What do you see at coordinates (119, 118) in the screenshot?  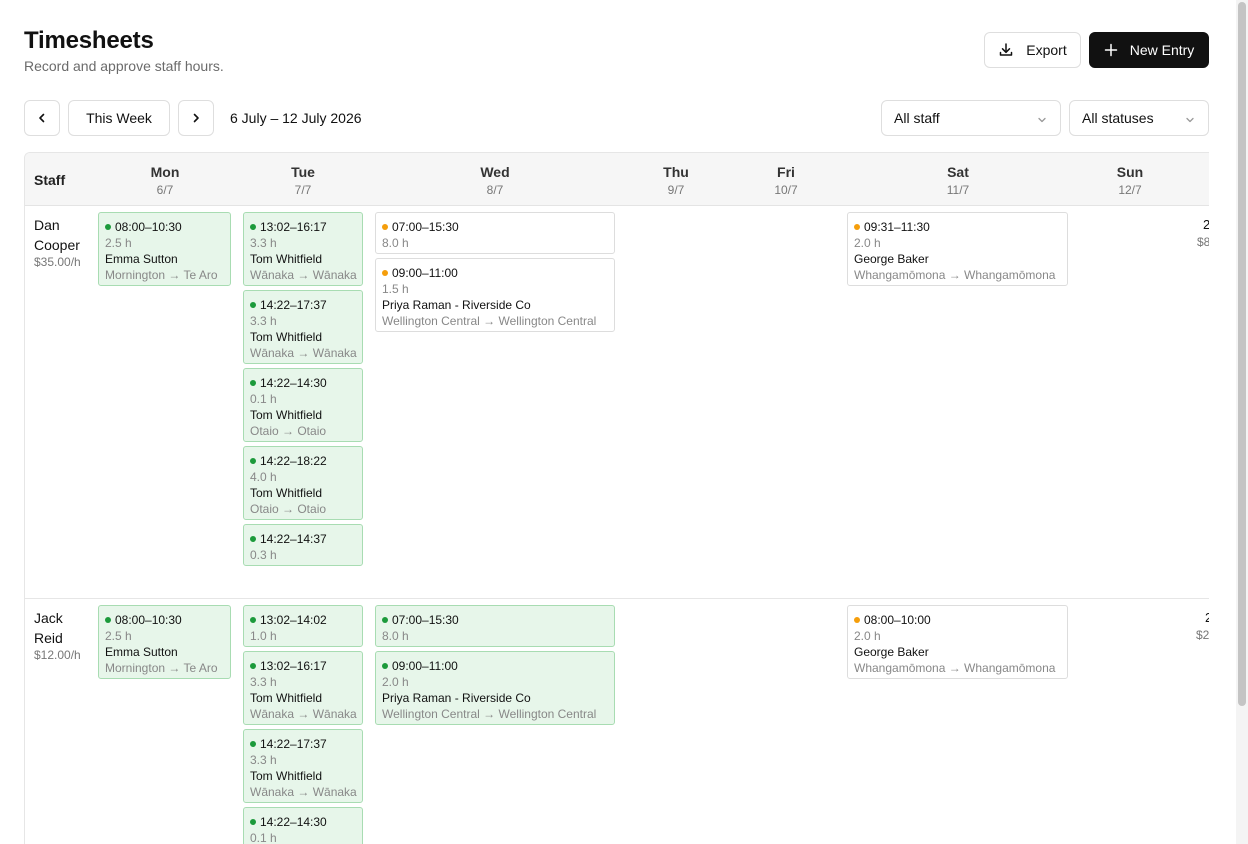 I see `this-week-button: This Week` at bounding box center [119, 118].